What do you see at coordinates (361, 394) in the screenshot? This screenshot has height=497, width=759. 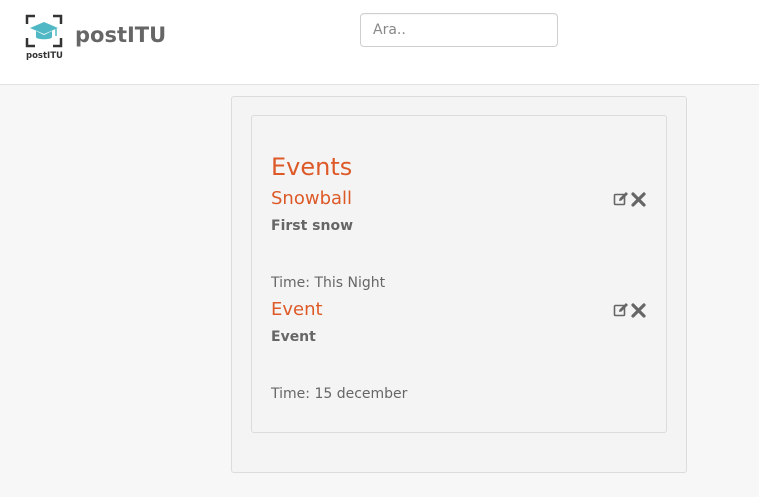 I see `event-time-value: 15 december` at bounding box center [361, 394].